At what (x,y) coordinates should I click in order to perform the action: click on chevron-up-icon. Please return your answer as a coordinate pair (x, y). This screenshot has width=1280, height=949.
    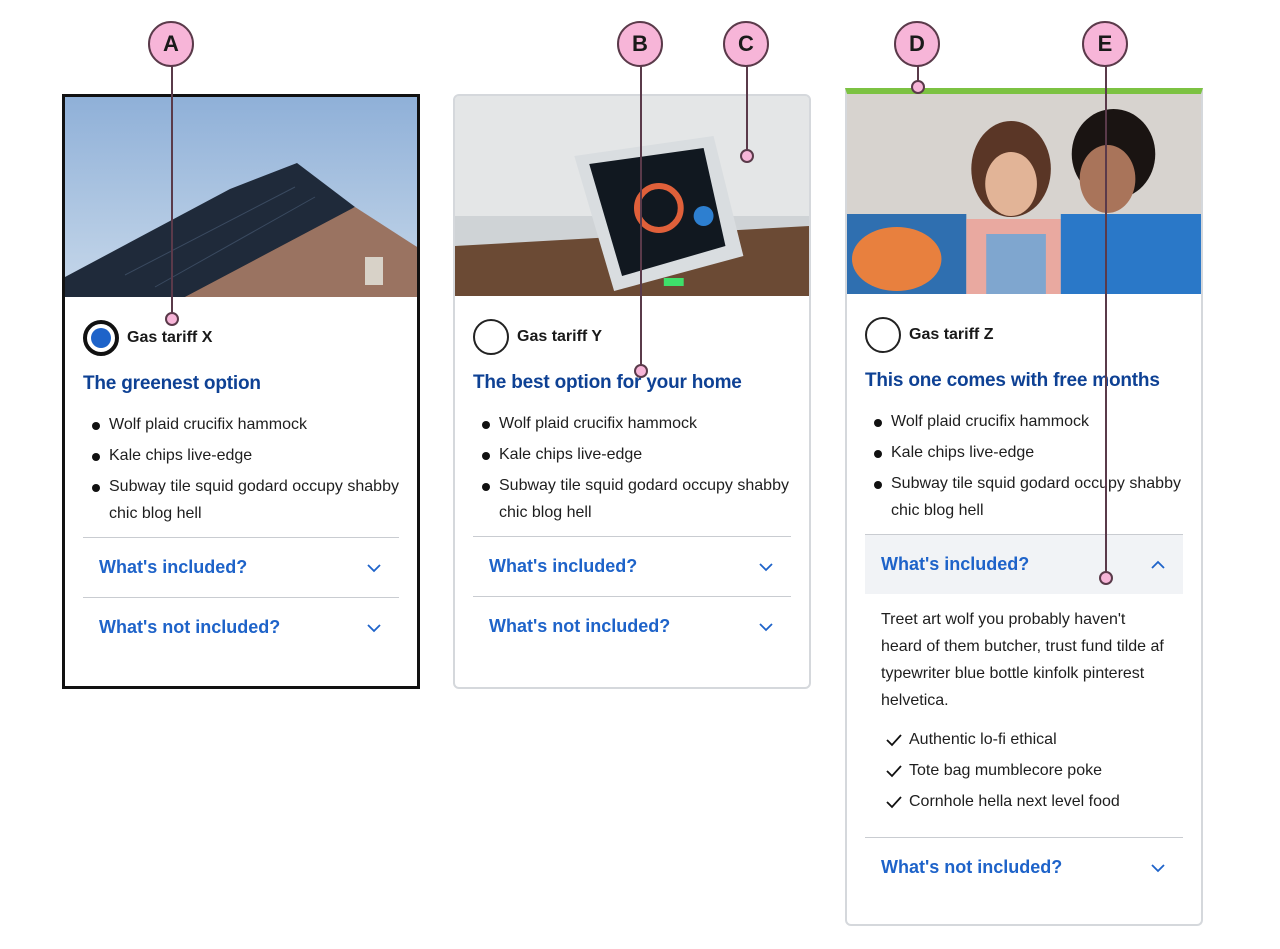
    Looking at the image, I should click on (1158, 564).